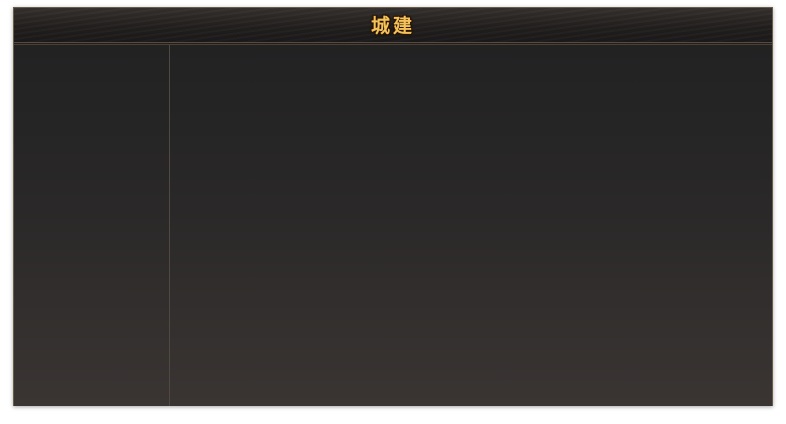 Image resolution: width=786 pixels, height=424 pixels. I want to click on window-titlebar: 城建, so click(393, 25).